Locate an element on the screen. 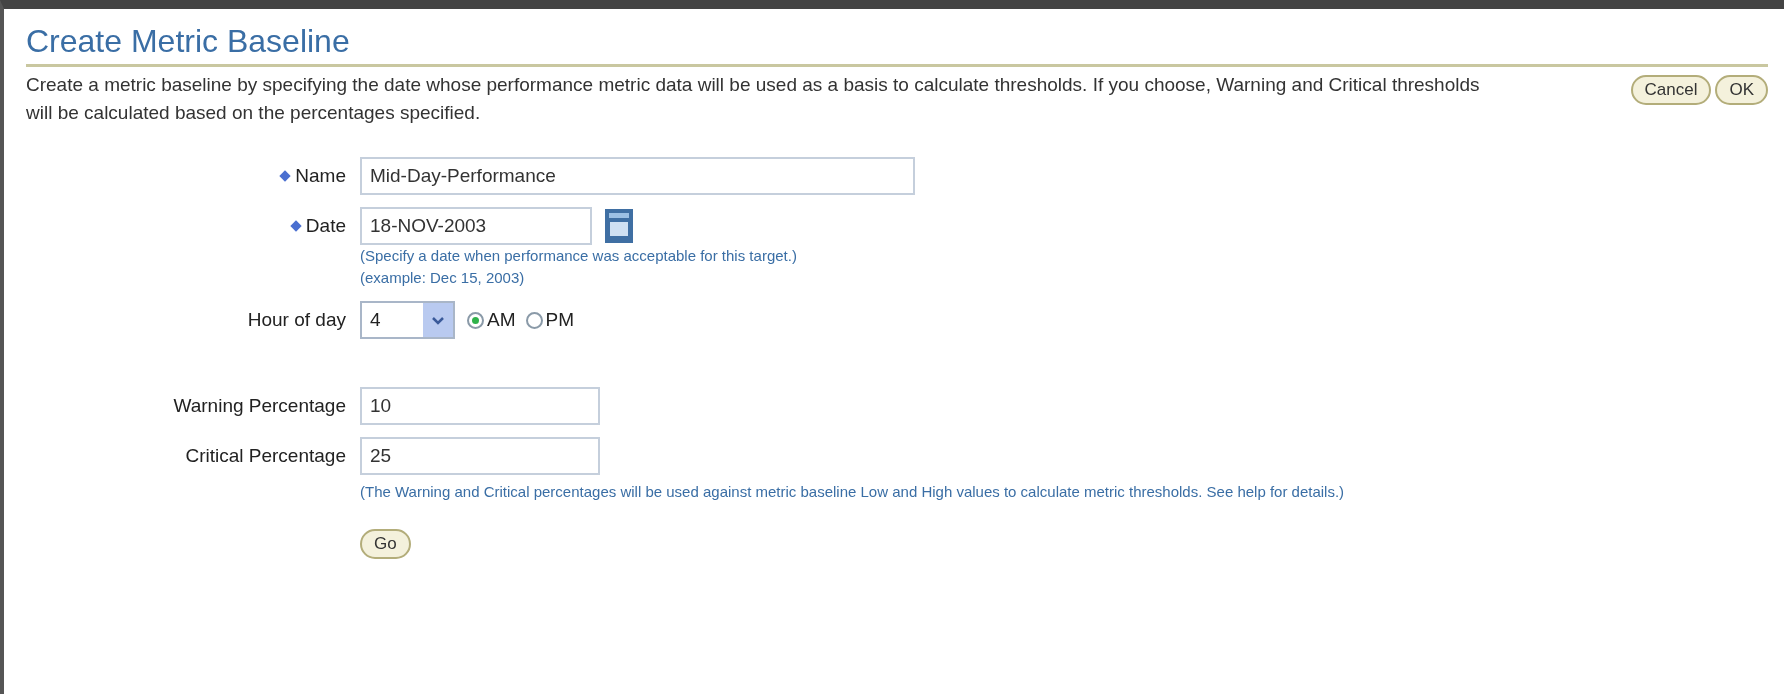  field-label: Hour of day is located at coordinates (296, 320).